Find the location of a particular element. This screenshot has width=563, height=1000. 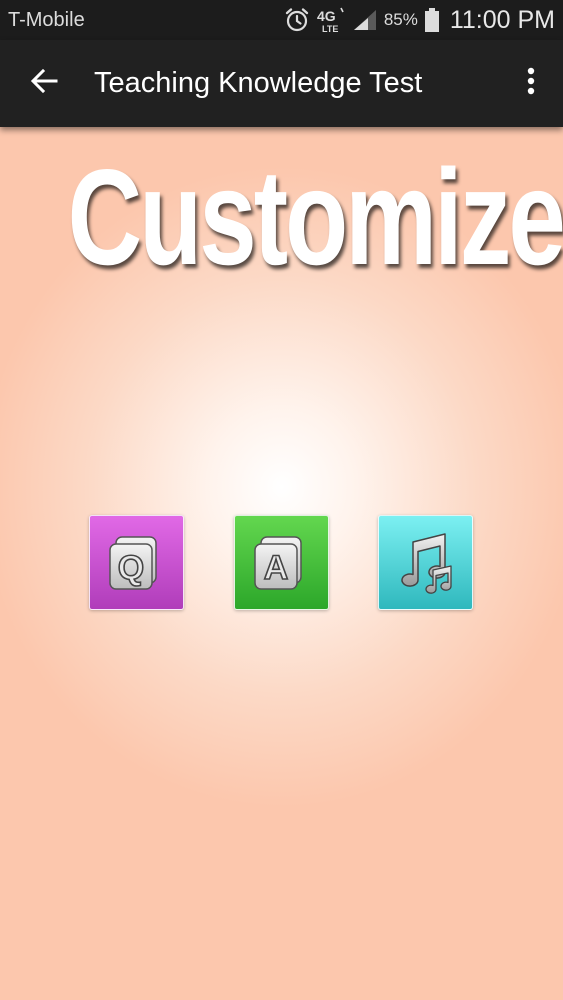

customize-answers-button: A is located at coordinates (281, 562).